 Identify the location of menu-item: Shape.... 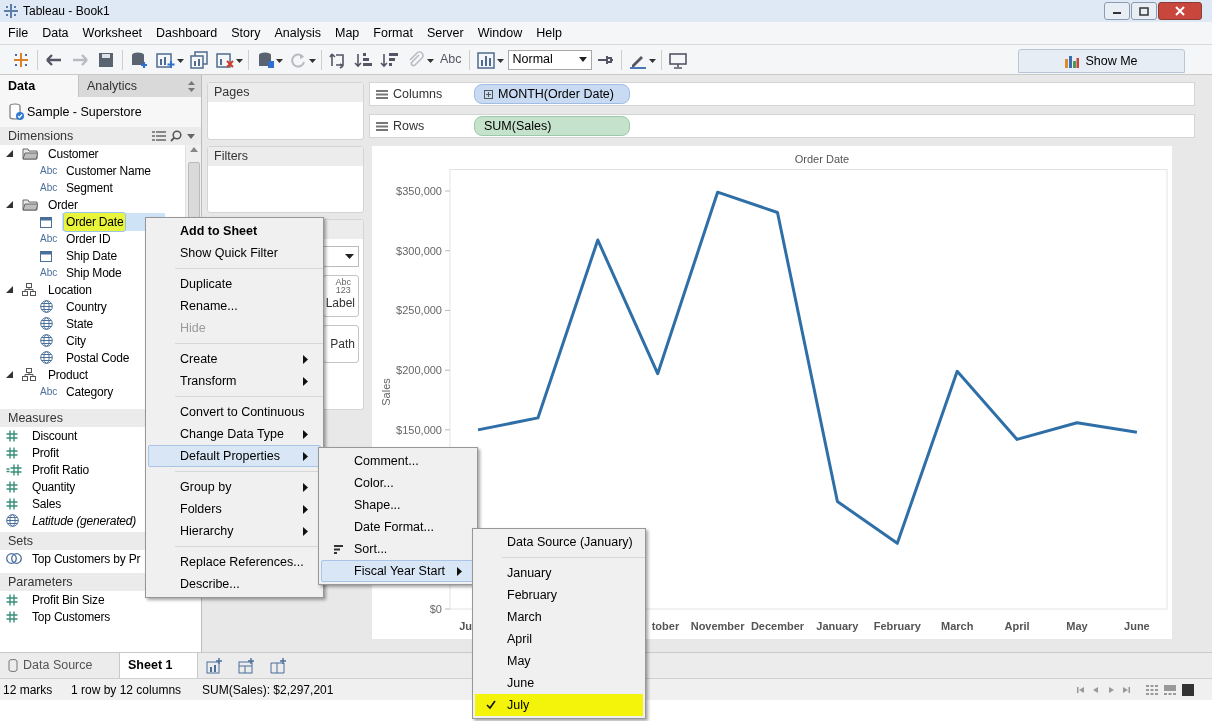
(398, 505).